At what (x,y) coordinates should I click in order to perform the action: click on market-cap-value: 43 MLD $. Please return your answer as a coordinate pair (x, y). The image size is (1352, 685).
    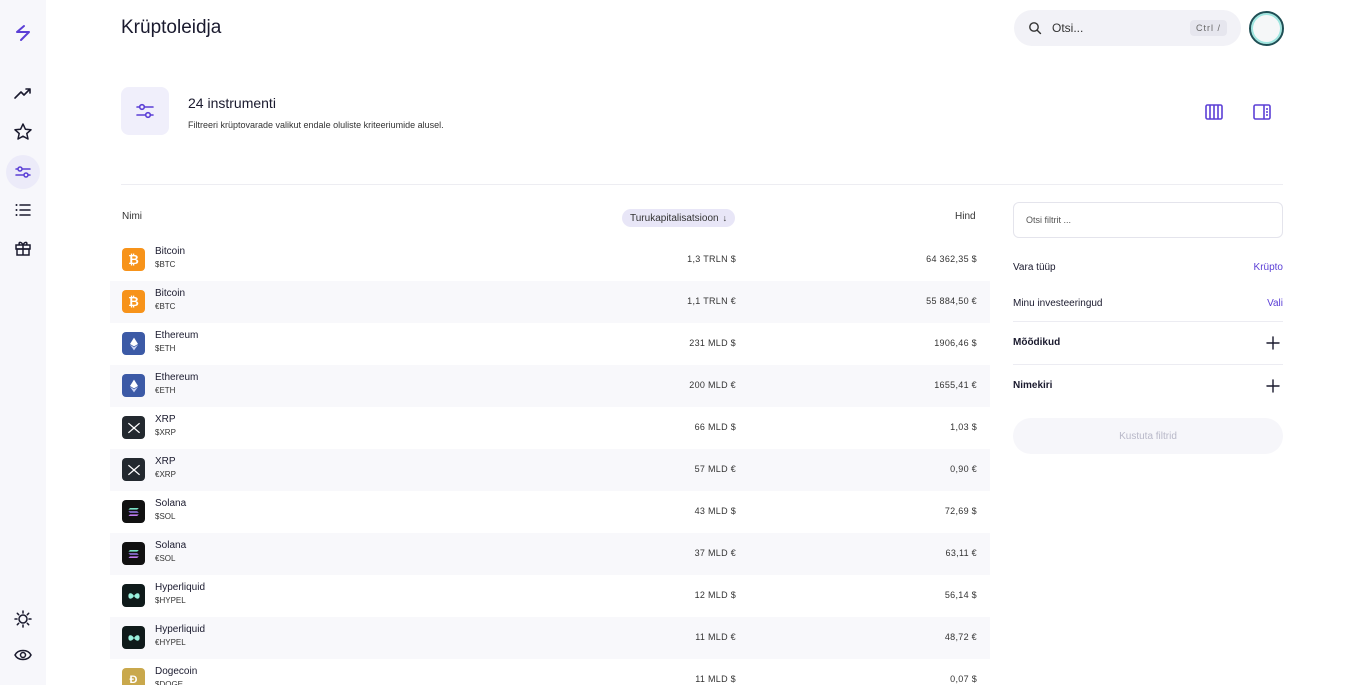
    Looking at the image, I should click on (715, 511).